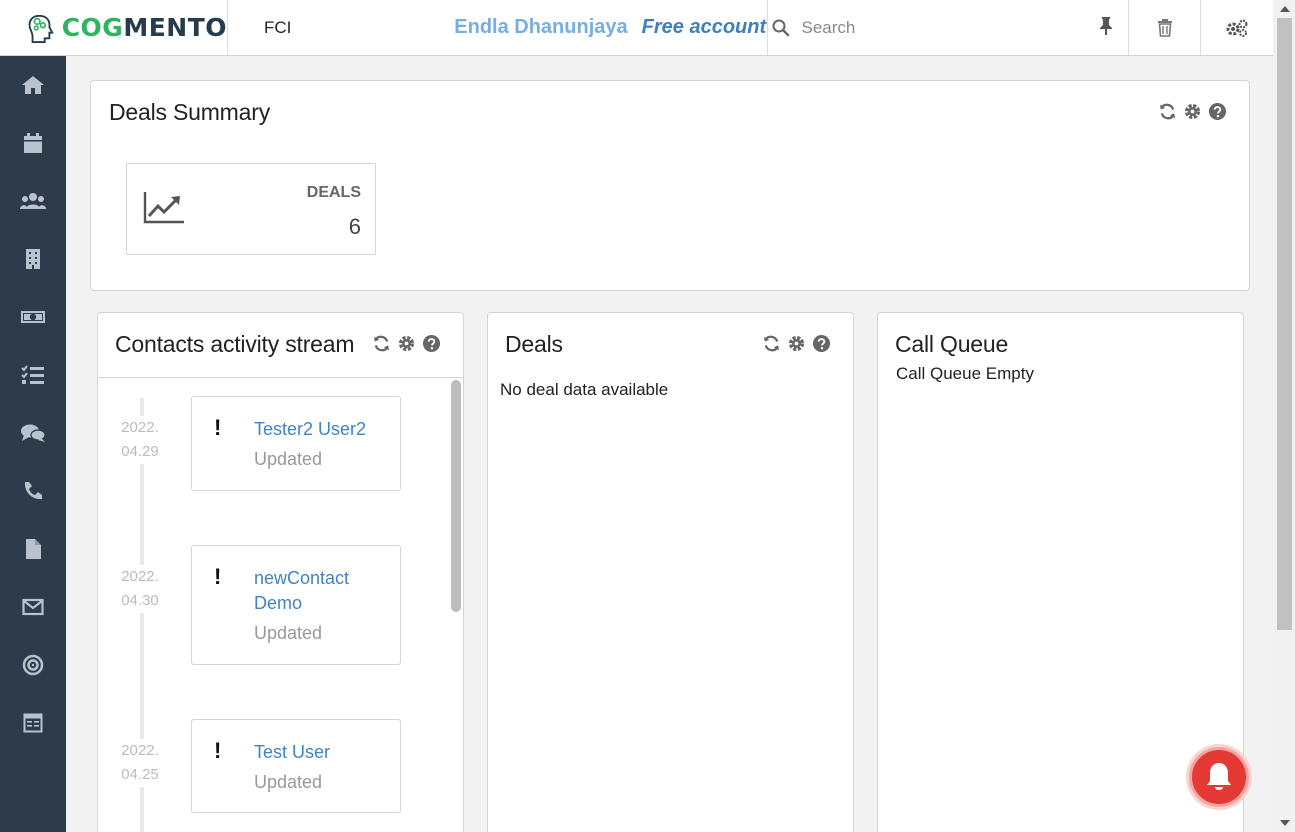  I want to click on entry-date: 2022. 04.30, so click(140, 589).